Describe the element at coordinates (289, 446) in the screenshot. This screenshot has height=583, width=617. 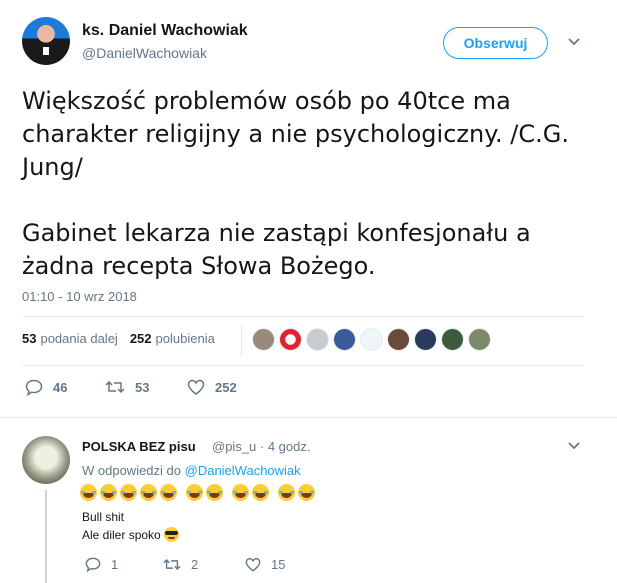
I see `reply-time: 4 godz.` at that location.